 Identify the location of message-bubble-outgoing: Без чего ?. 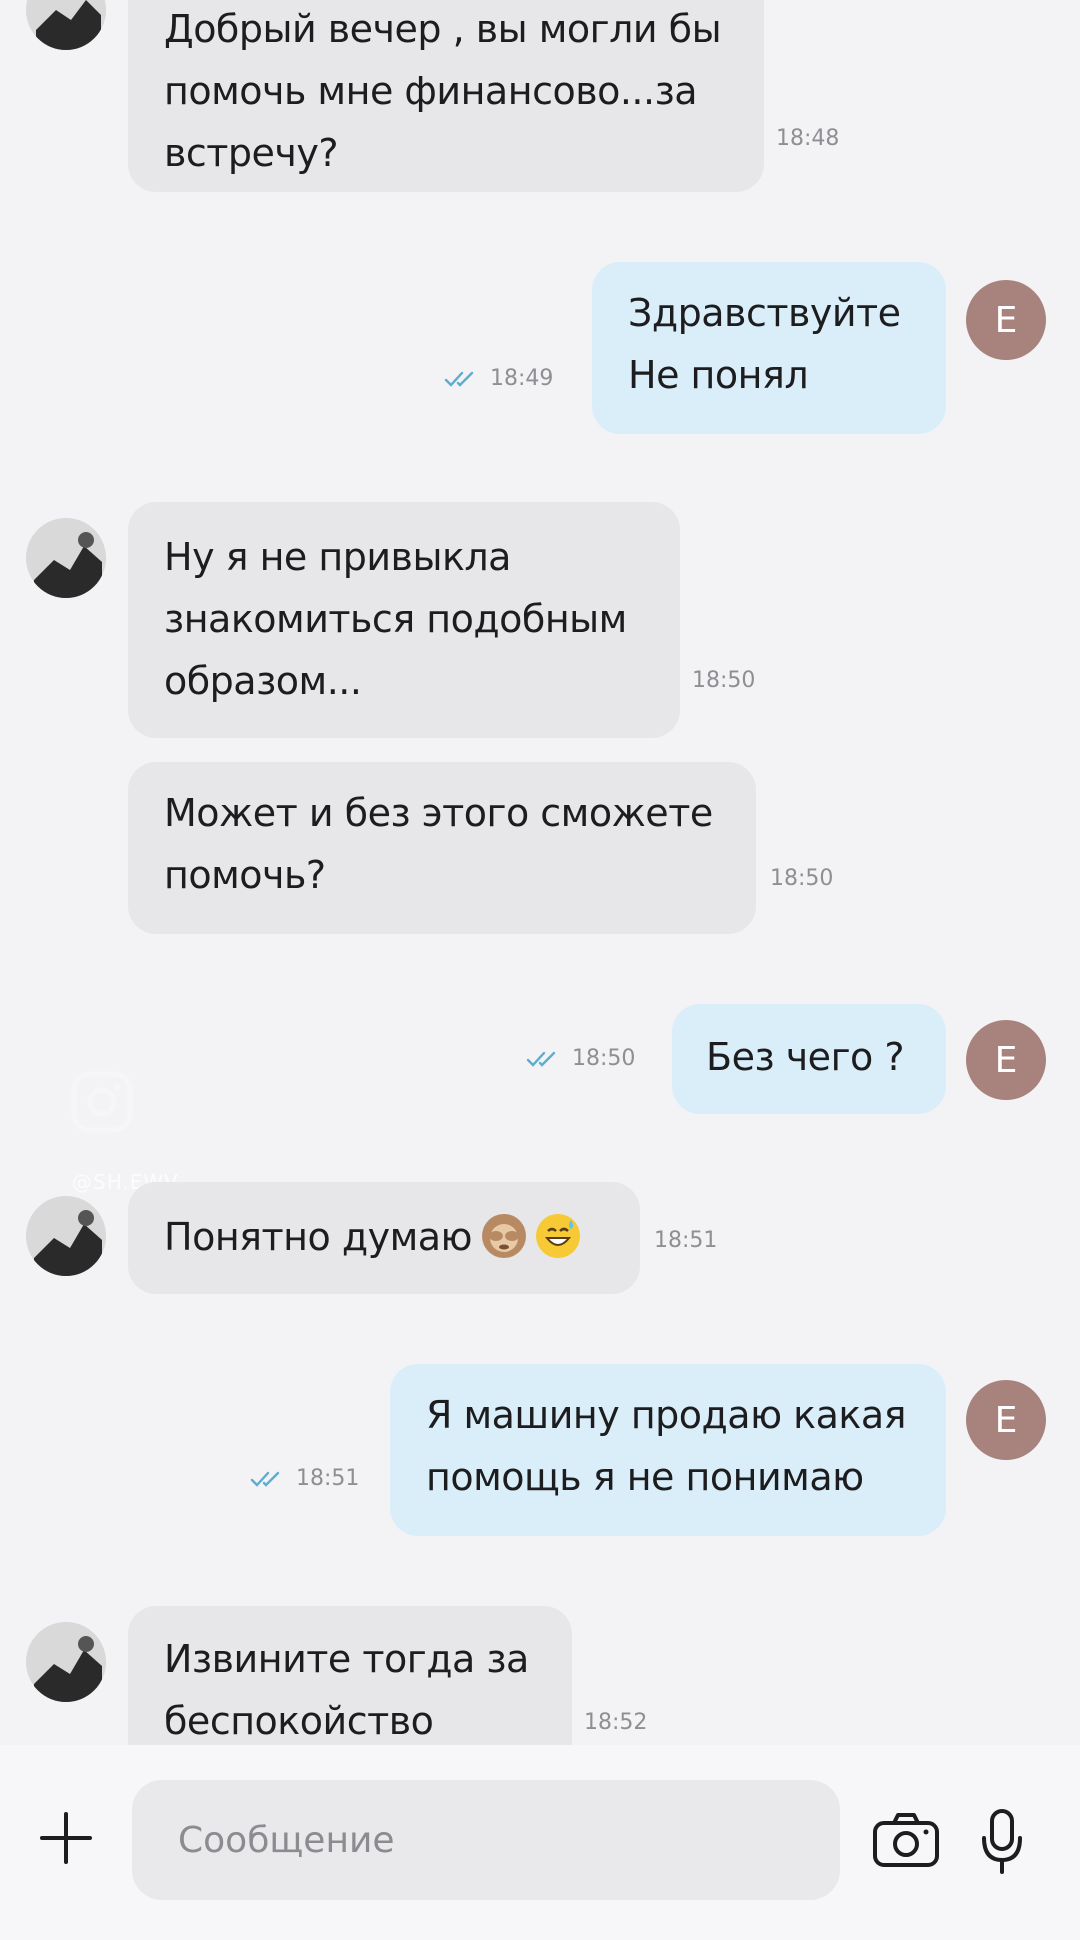
(809, 1059).